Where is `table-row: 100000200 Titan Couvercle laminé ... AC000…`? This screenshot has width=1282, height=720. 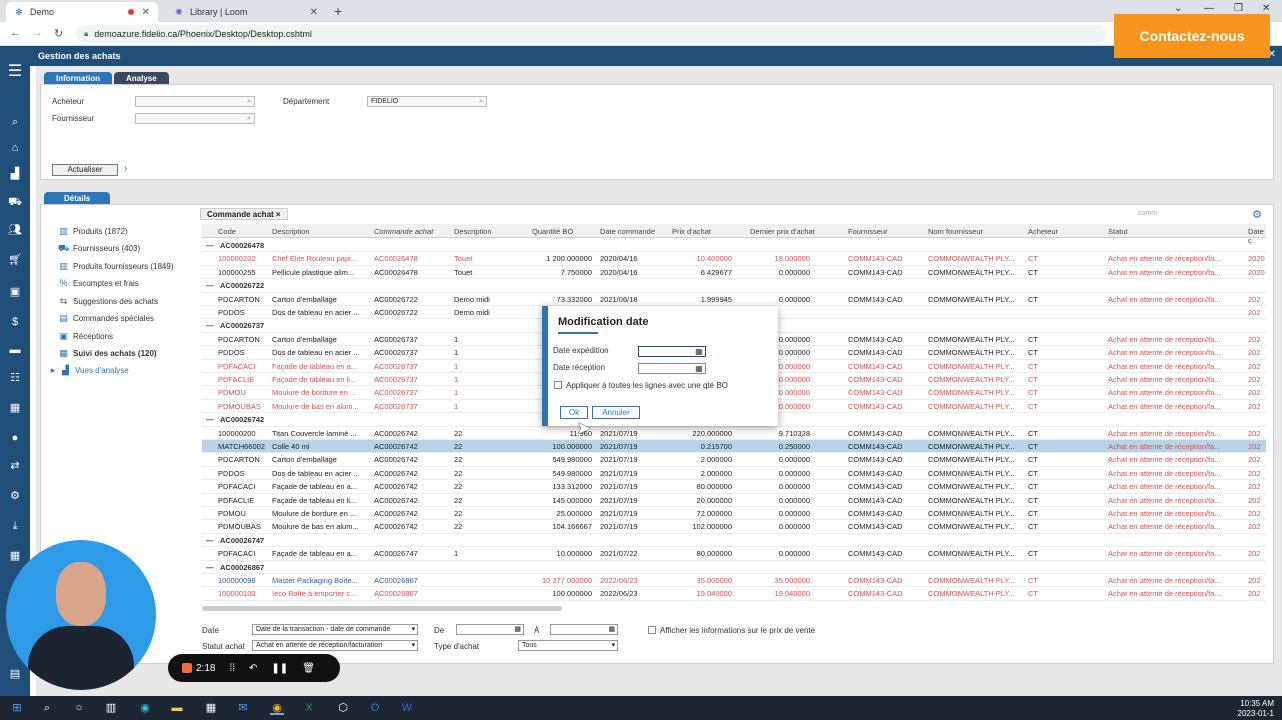
table-row: 100000200 Titan Couvercle laminé ... AC000… is located at coordinates (734, 433).